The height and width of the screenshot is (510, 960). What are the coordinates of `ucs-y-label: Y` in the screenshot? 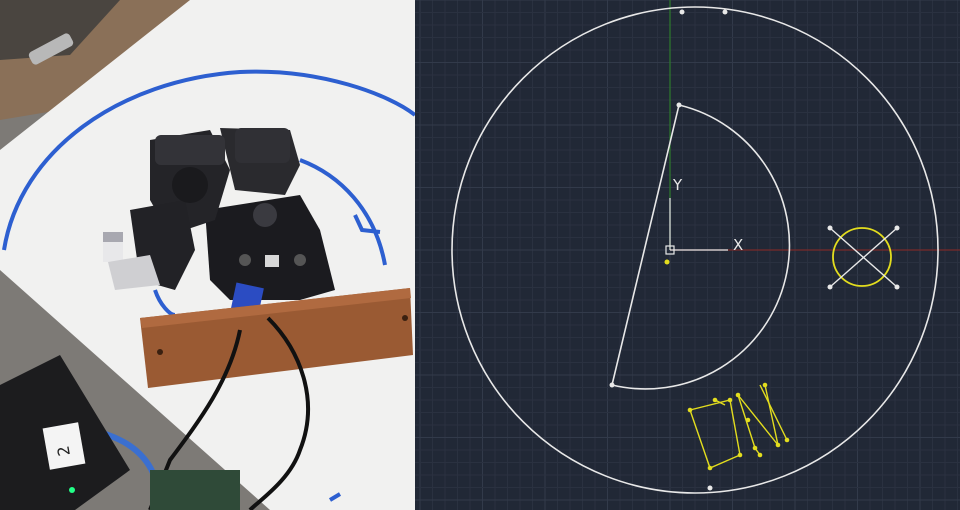 It's located at (677, 185).